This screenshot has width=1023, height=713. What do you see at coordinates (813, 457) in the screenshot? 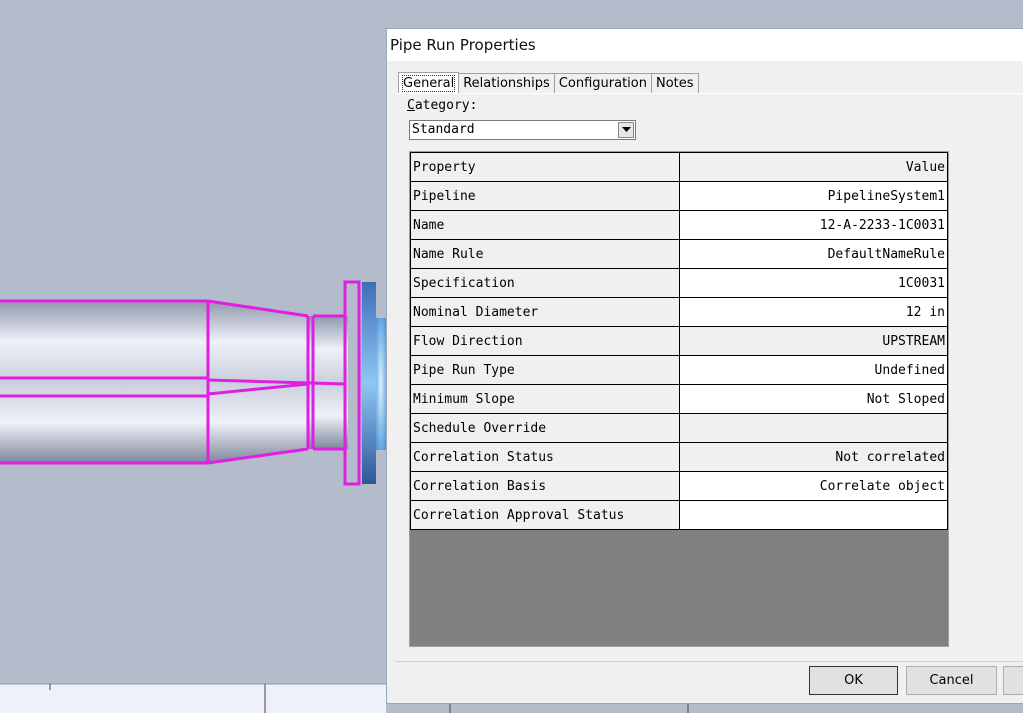
I see `property-value: Not correlated` at bounding box center [813, 457].